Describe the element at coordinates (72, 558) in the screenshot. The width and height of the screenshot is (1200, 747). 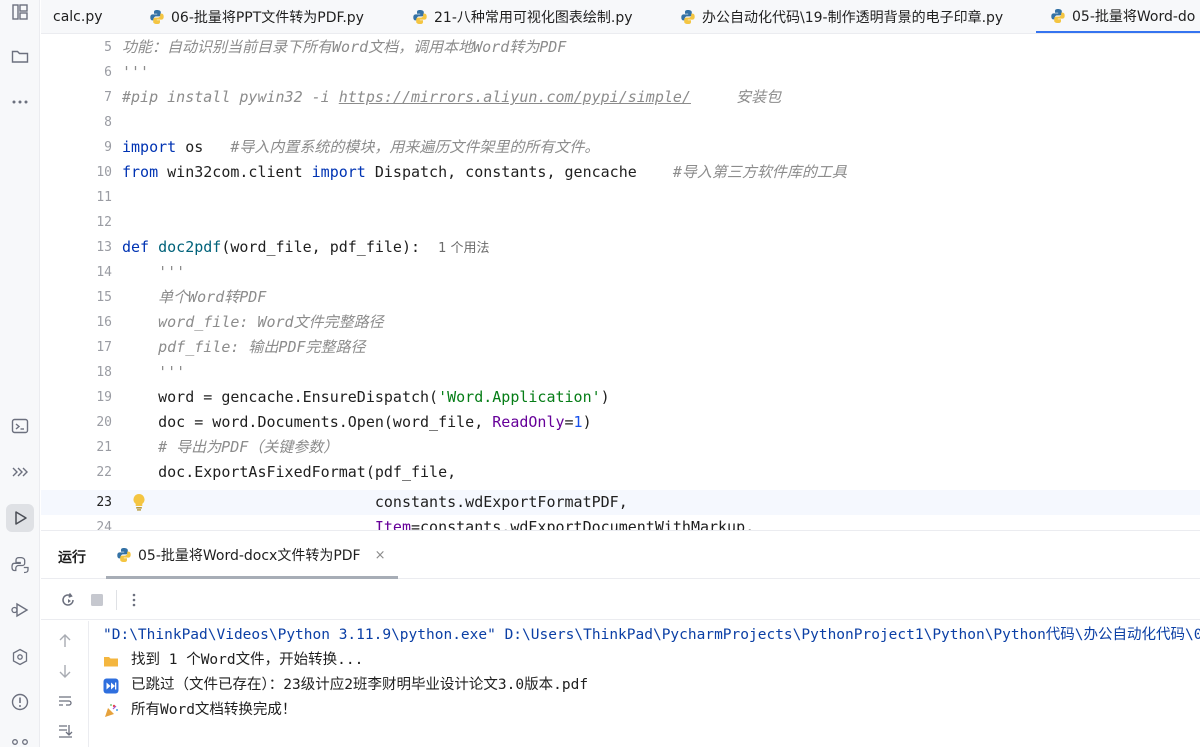
I see `run-panel-title: 运行` at that location.